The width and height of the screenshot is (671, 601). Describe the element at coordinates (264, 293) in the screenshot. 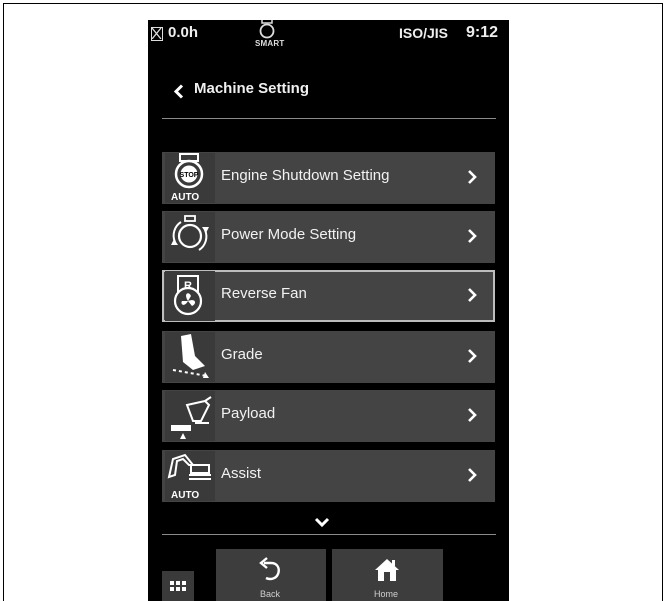

I see `menu-item-label: Reverse Fan` at that location.